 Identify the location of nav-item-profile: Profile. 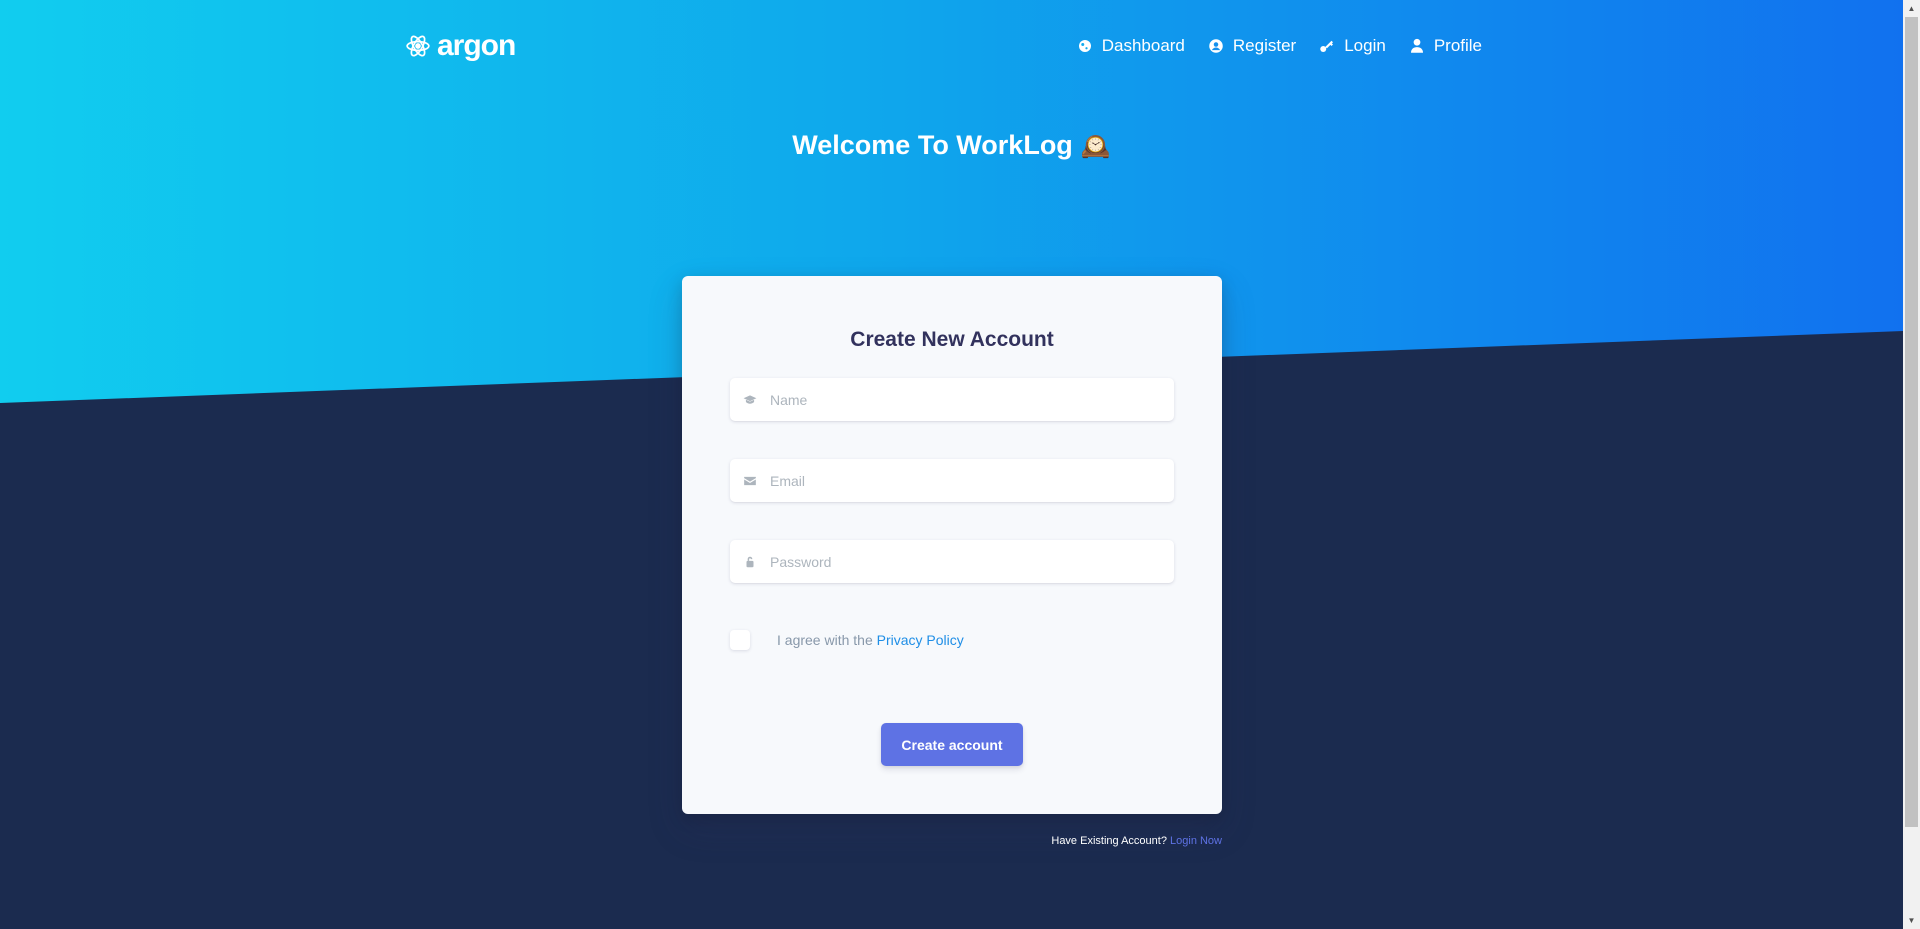
(1445, 46).